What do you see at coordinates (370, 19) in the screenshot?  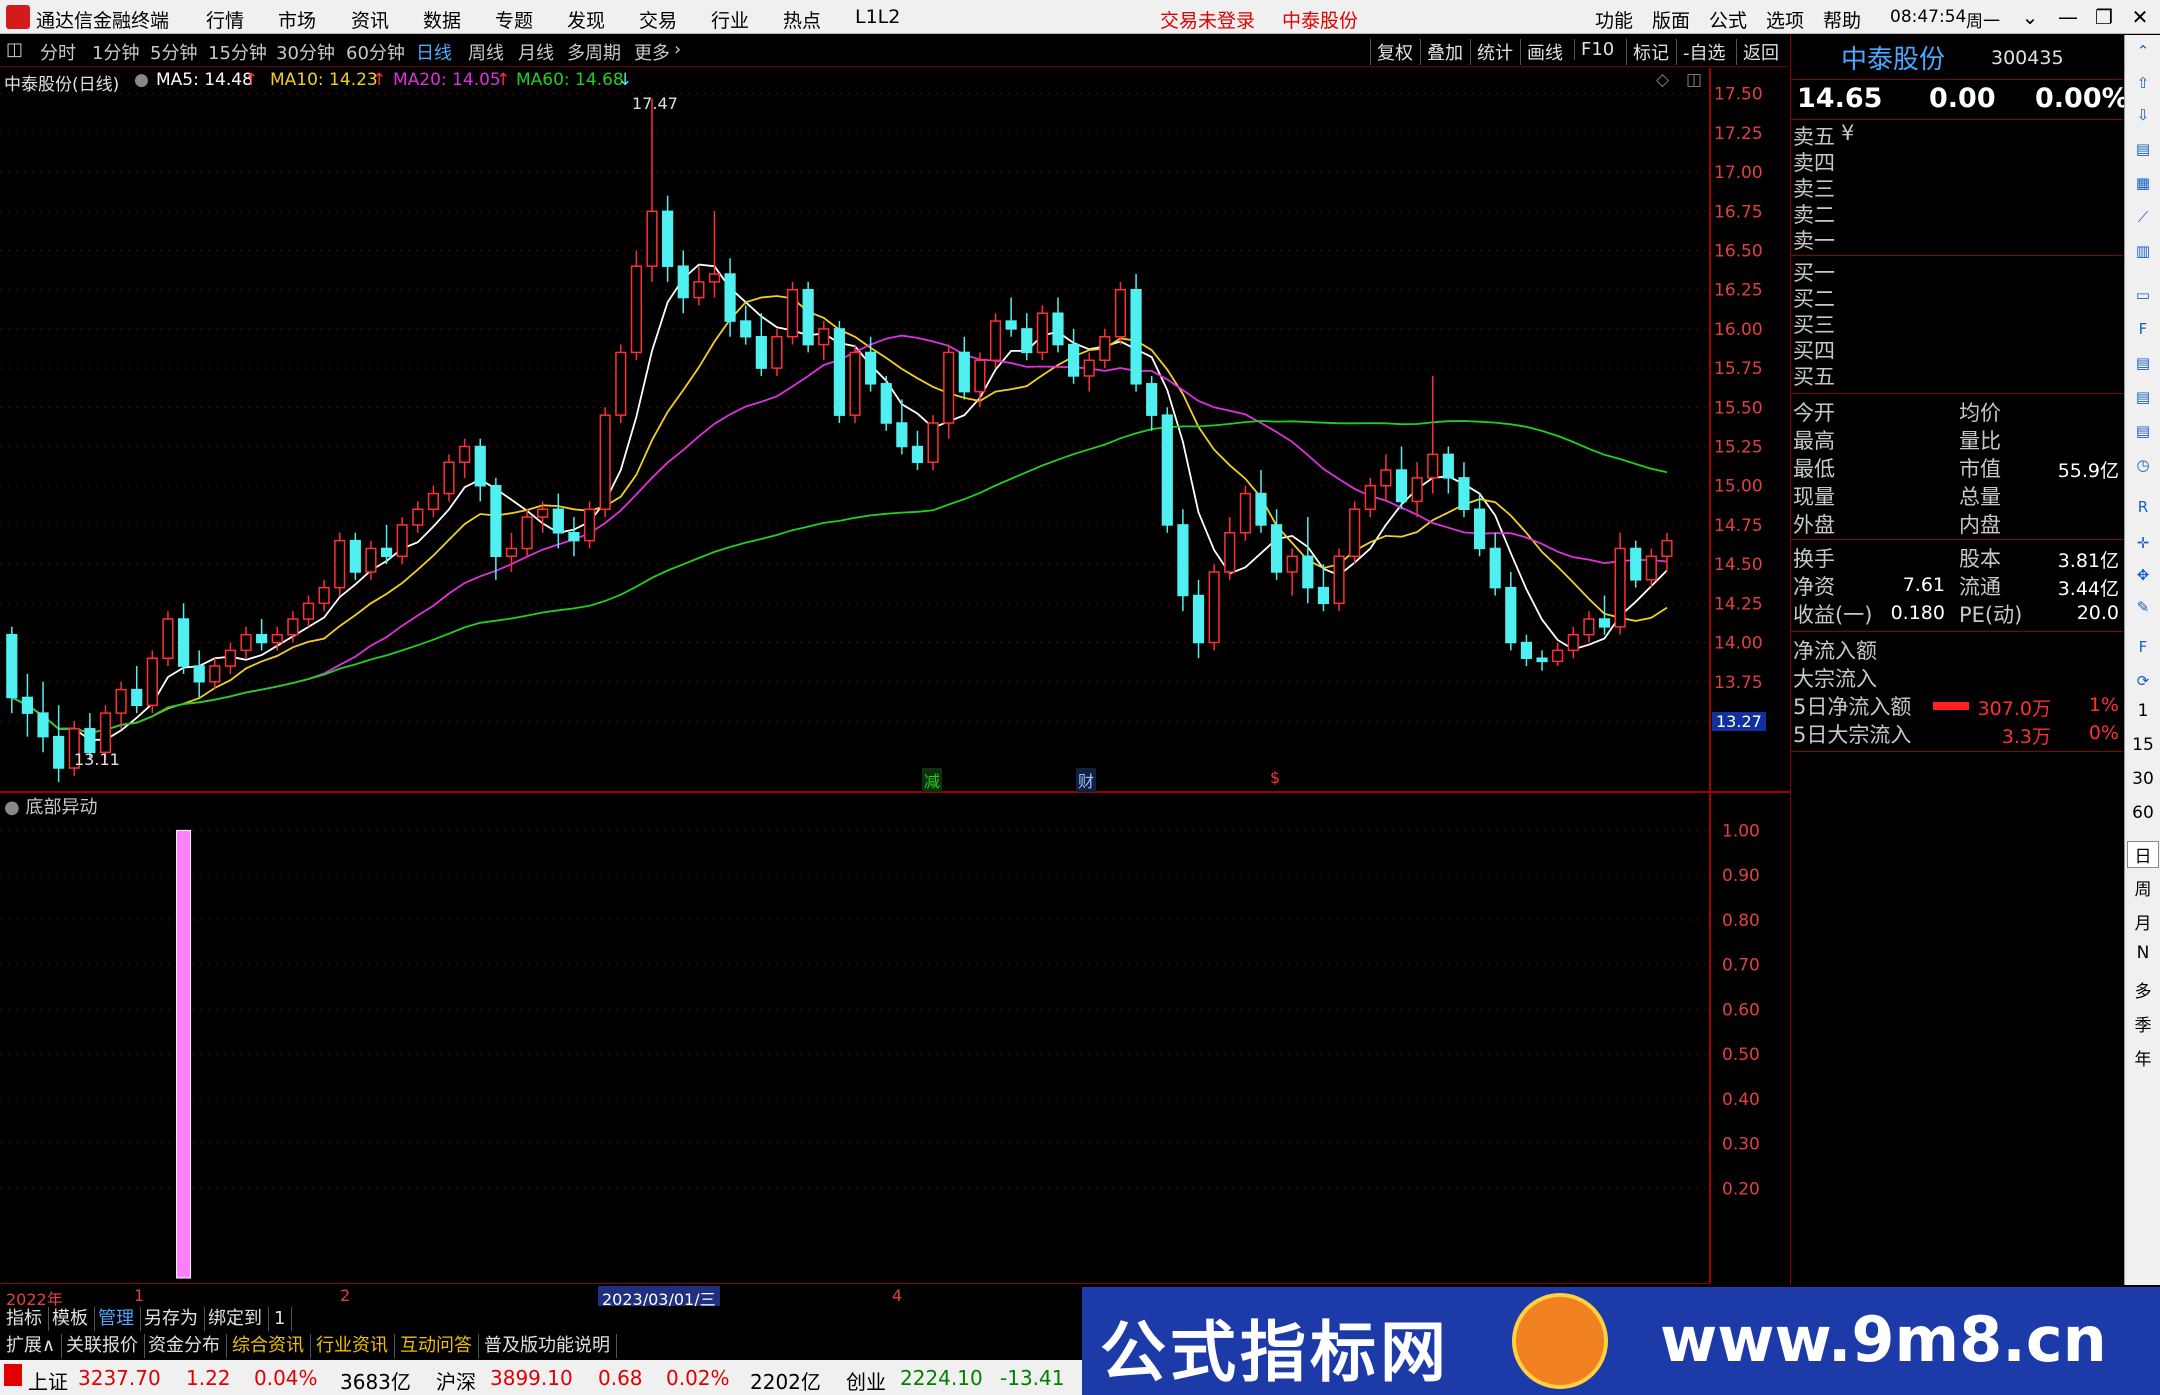 I see `menu-item-news: 资讯` at bounding box center [370, 19].